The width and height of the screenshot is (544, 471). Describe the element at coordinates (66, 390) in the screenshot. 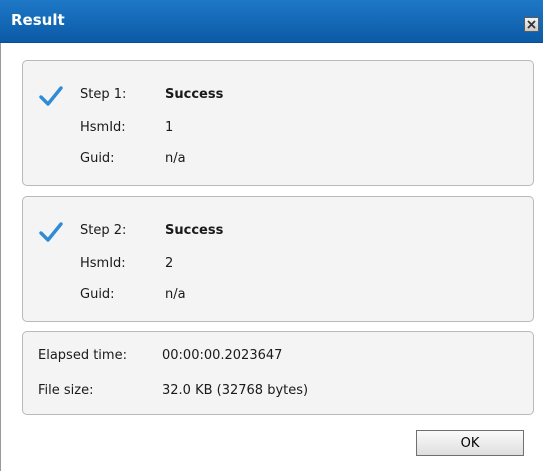

I see `file-size-label: File size:` at that location.